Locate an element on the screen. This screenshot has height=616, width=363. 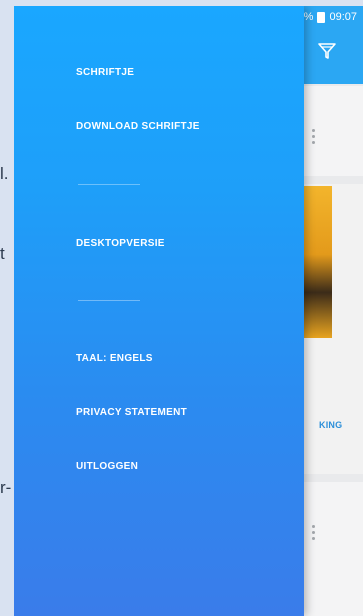
drawer-item-logout: UITLOGGEN is located at coordinates (107, 466).